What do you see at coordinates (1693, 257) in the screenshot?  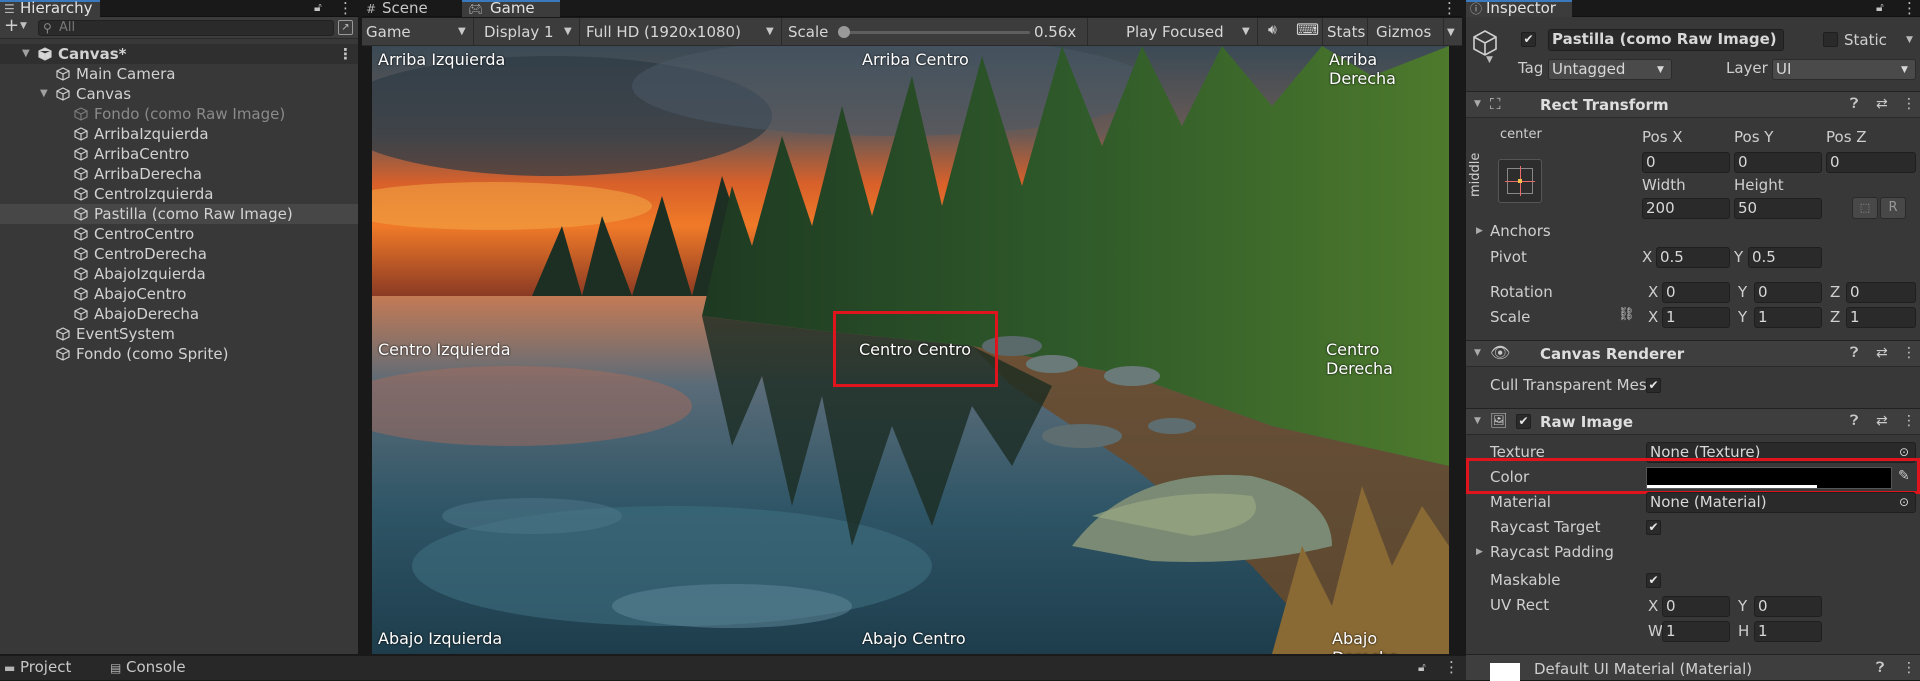 I see `pivot-x-input: 0.5` at bounding box center [1693, 257].